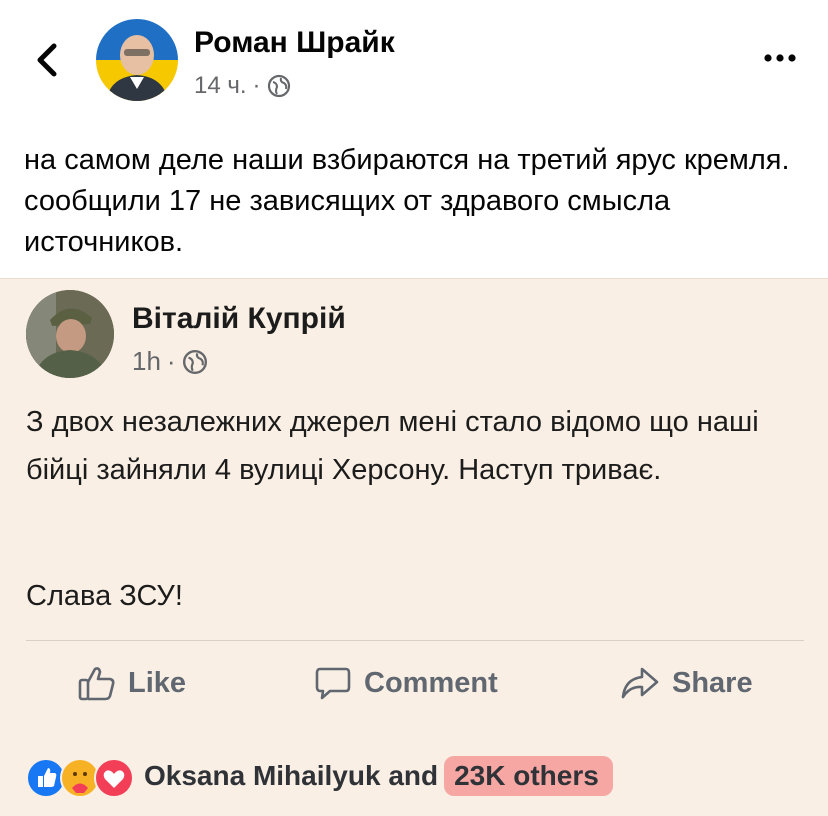 Image resolution: width=828 pixels, height=816 pixels. What do you see at coordinates (291, 776) in the screenshot?
I see `reaction-names: Oksana Mihailyuk and` at bounding box center [291, 776].